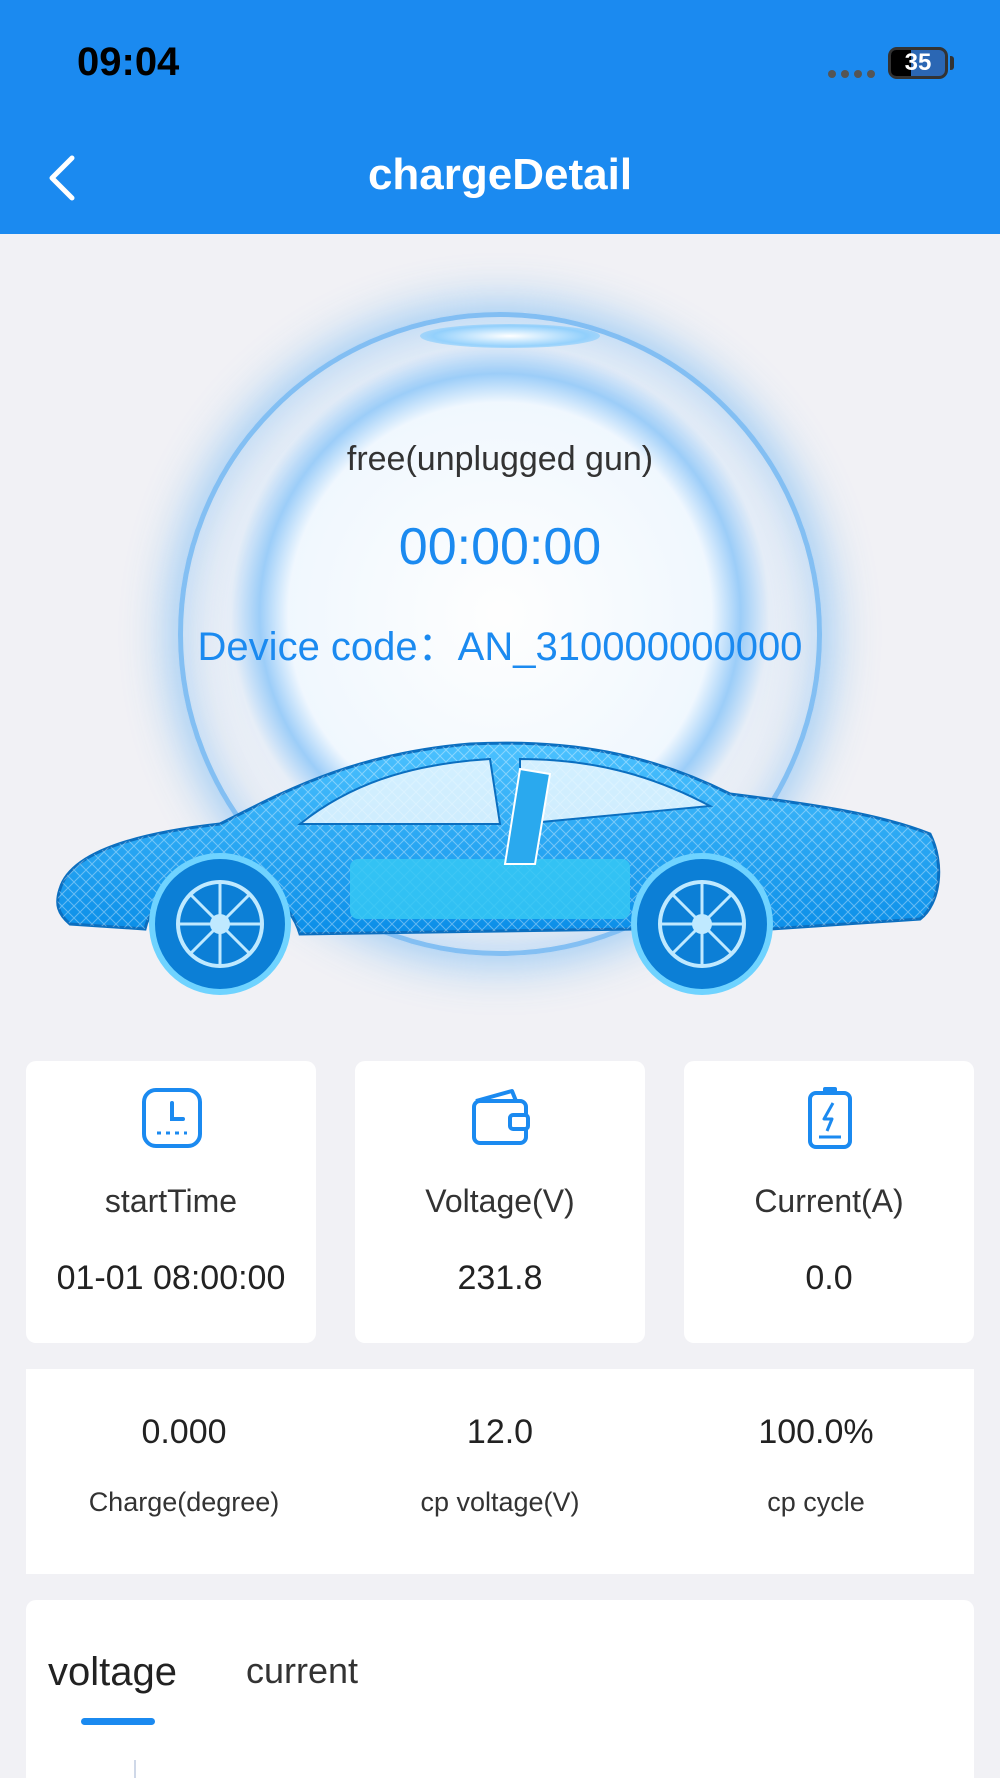 Image resolution: width=1000 pixels, height=1778 pixels. I want to click on signal-icon, so click(851, 74).